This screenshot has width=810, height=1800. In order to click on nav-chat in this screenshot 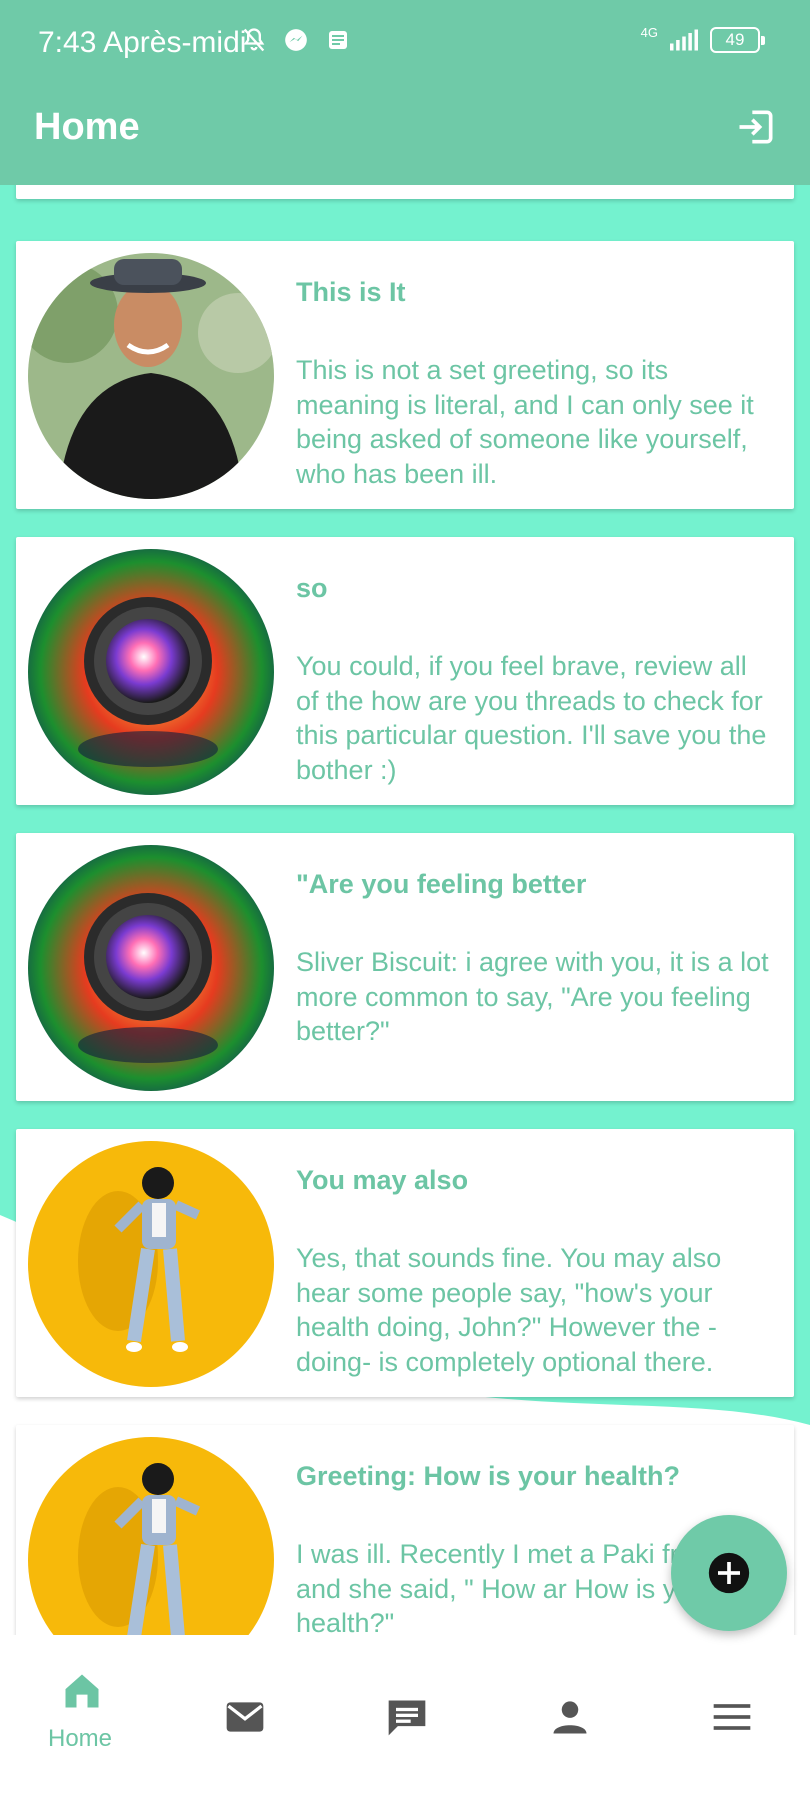, I will do `click(405, 1719)`.